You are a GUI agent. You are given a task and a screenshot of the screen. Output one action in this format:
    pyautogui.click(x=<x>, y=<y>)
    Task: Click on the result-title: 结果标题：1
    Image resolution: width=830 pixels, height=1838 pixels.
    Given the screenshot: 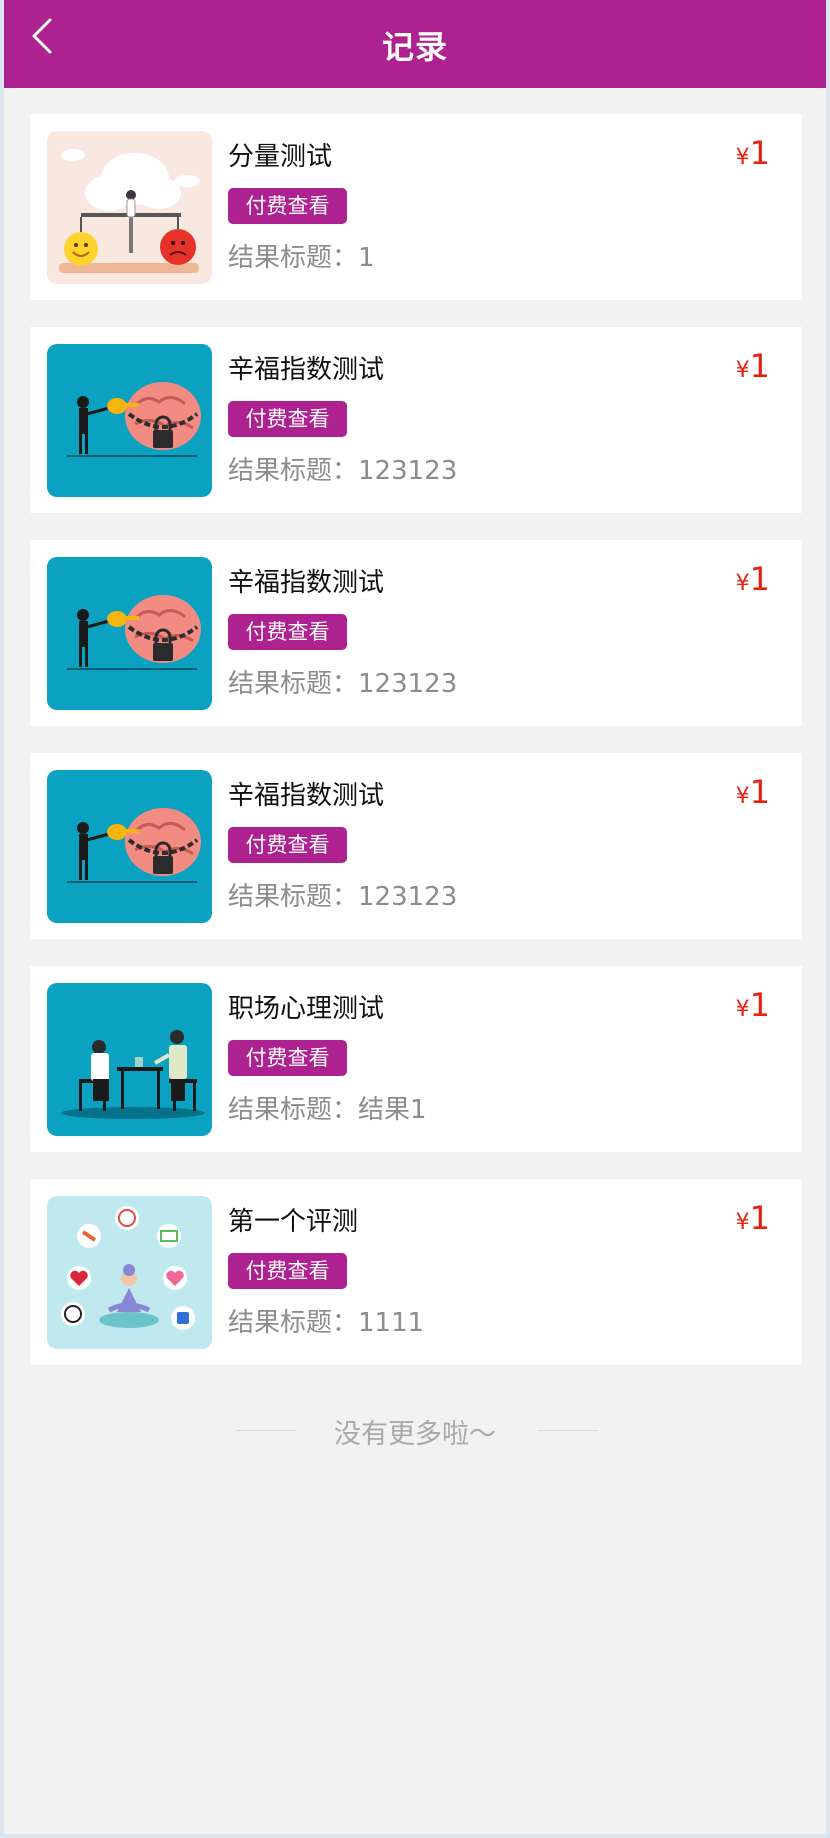 What is the action you would take?
    pyautogui.click(x=301, y=258)
    